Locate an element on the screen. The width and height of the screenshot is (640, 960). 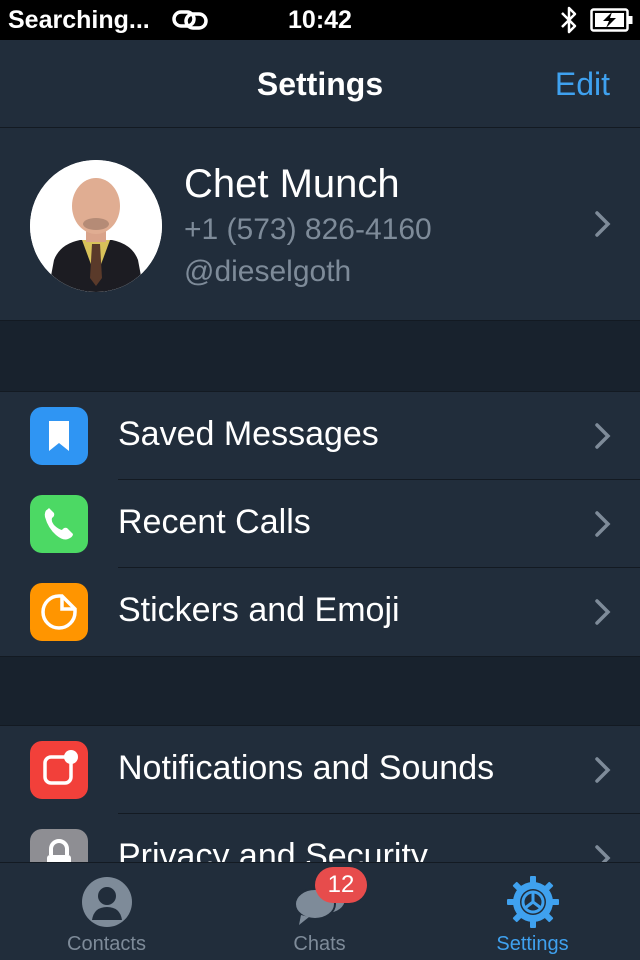
stickers-and-emoji-item: Stickers and Emoji is located at coordinates (320, 612).